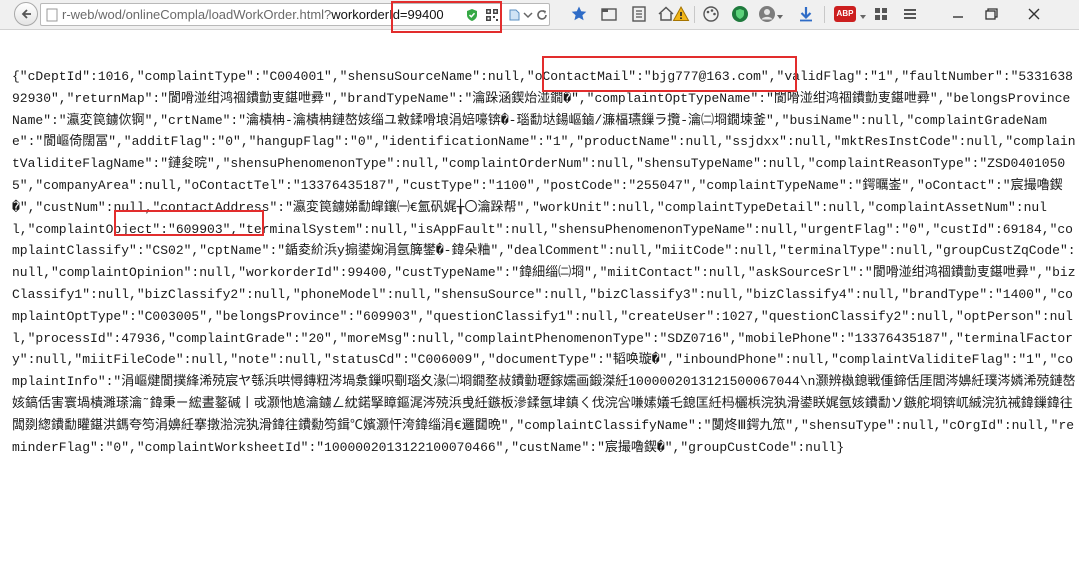 The height and width of the screenshot is (569, 1079). I want to click on adblock-icon: ABP, so click(845, 14).